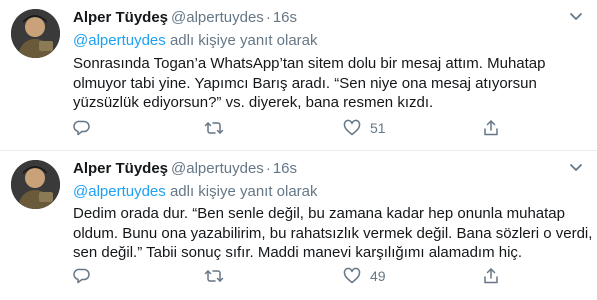 This screenshot has height=300, width=597. I want to click on tweet-actions: 49, so click(293, 276).